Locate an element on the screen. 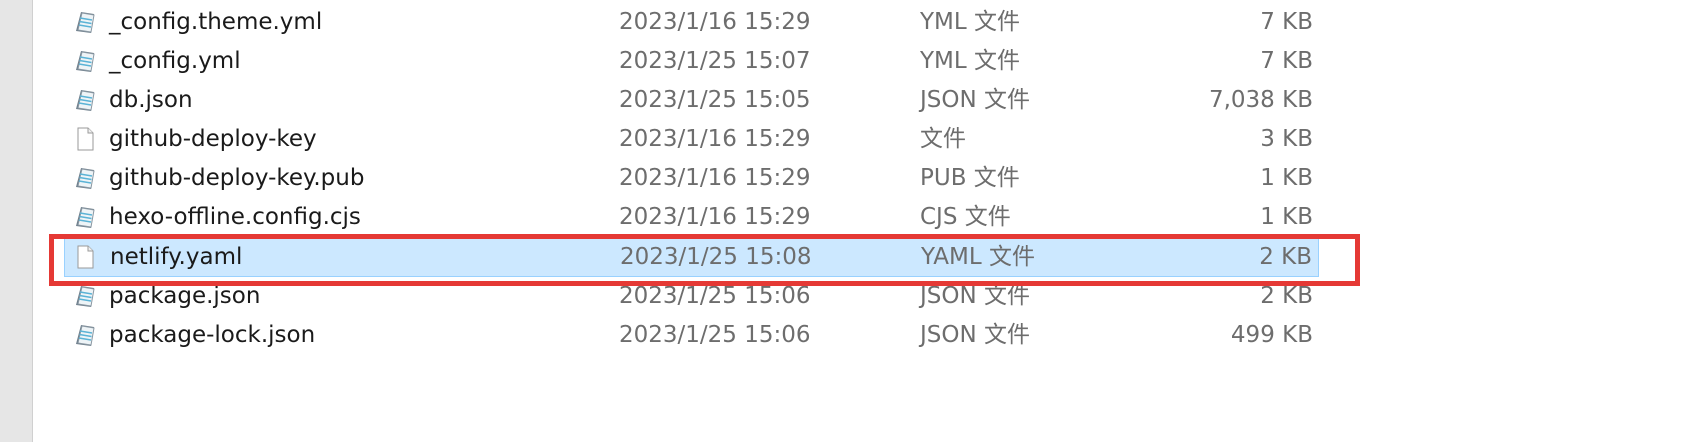  file-name: db.json is located at coordinates (151, 100).